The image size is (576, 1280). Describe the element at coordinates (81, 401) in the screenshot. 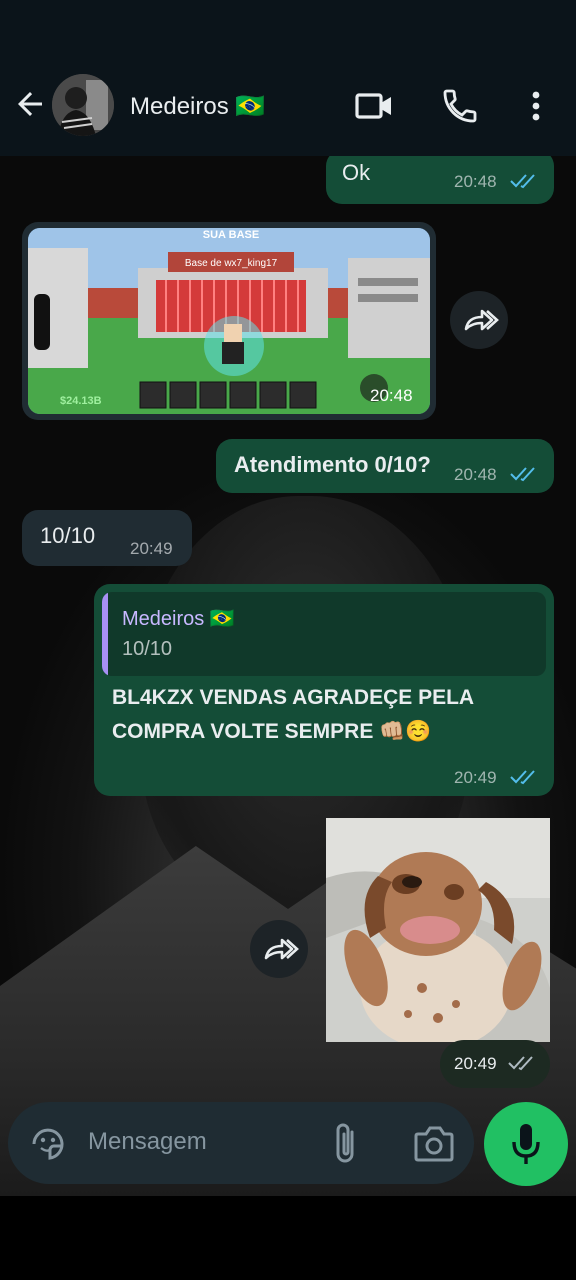

I see `game-money-text: $24.13B` at that location.